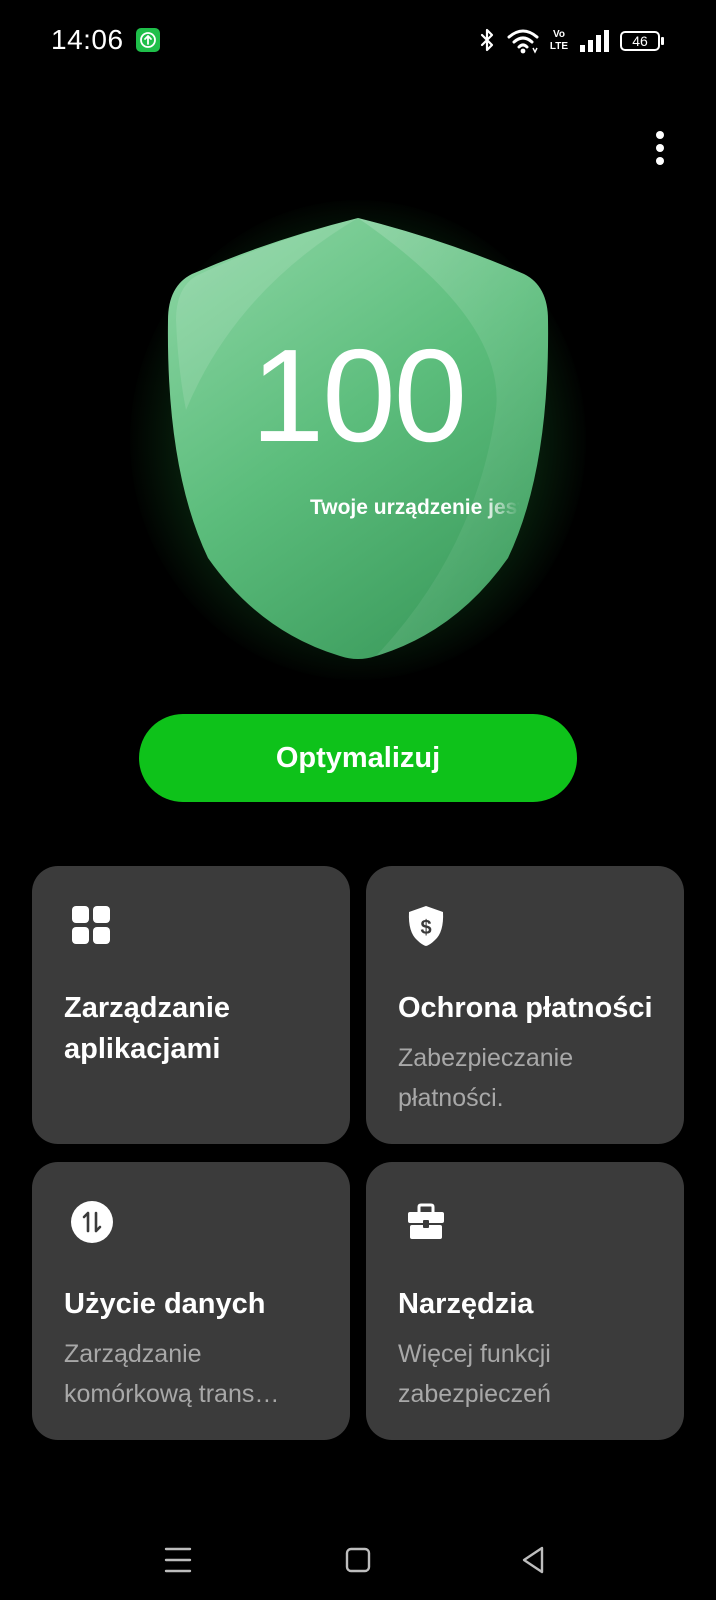 The image size is (716, 1600). I want to click on status-text-marquee: Twoje urządzenie jest bezpieczne, so click(415, 512).